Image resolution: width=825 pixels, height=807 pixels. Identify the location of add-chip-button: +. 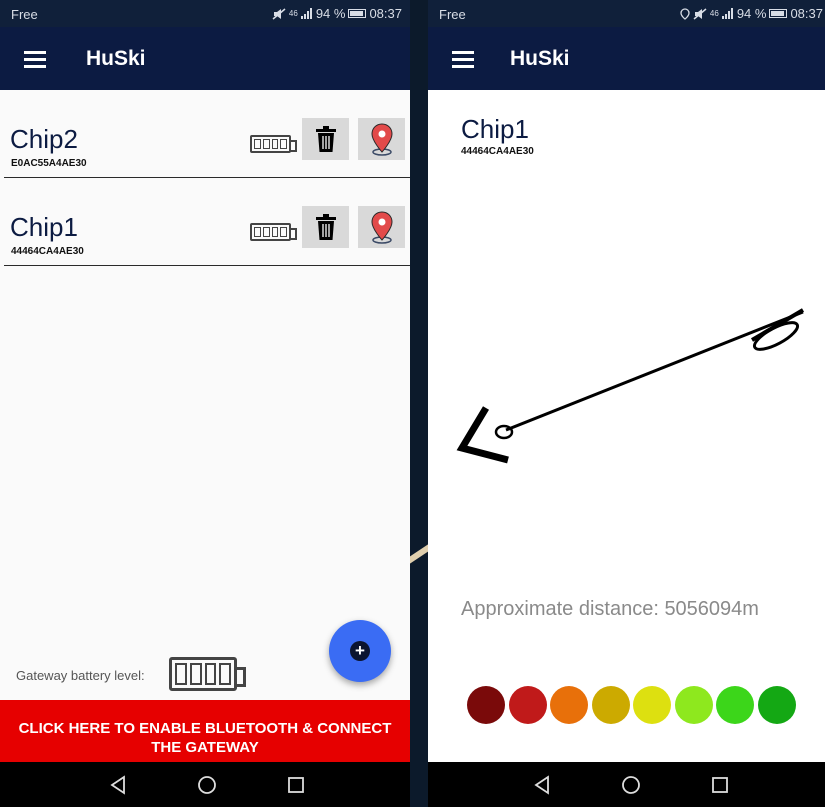
(360, 651).